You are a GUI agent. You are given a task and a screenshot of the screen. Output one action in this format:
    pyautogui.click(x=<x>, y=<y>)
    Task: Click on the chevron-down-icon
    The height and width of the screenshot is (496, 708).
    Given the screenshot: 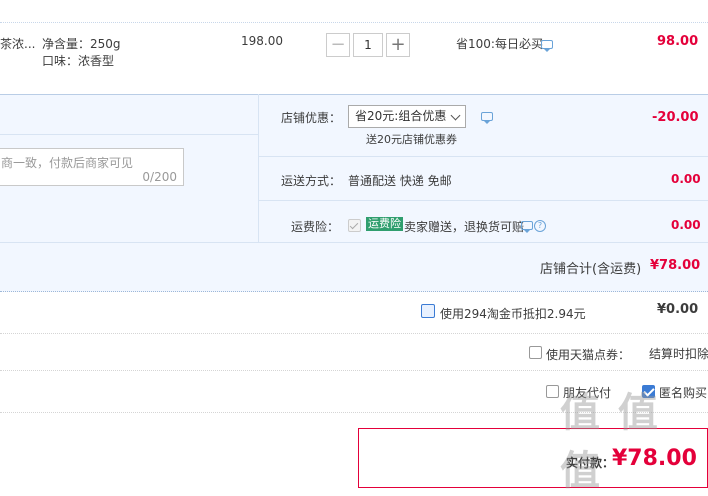 What is the action you would take?
    pyautogui.click(x=455, y=115)
    